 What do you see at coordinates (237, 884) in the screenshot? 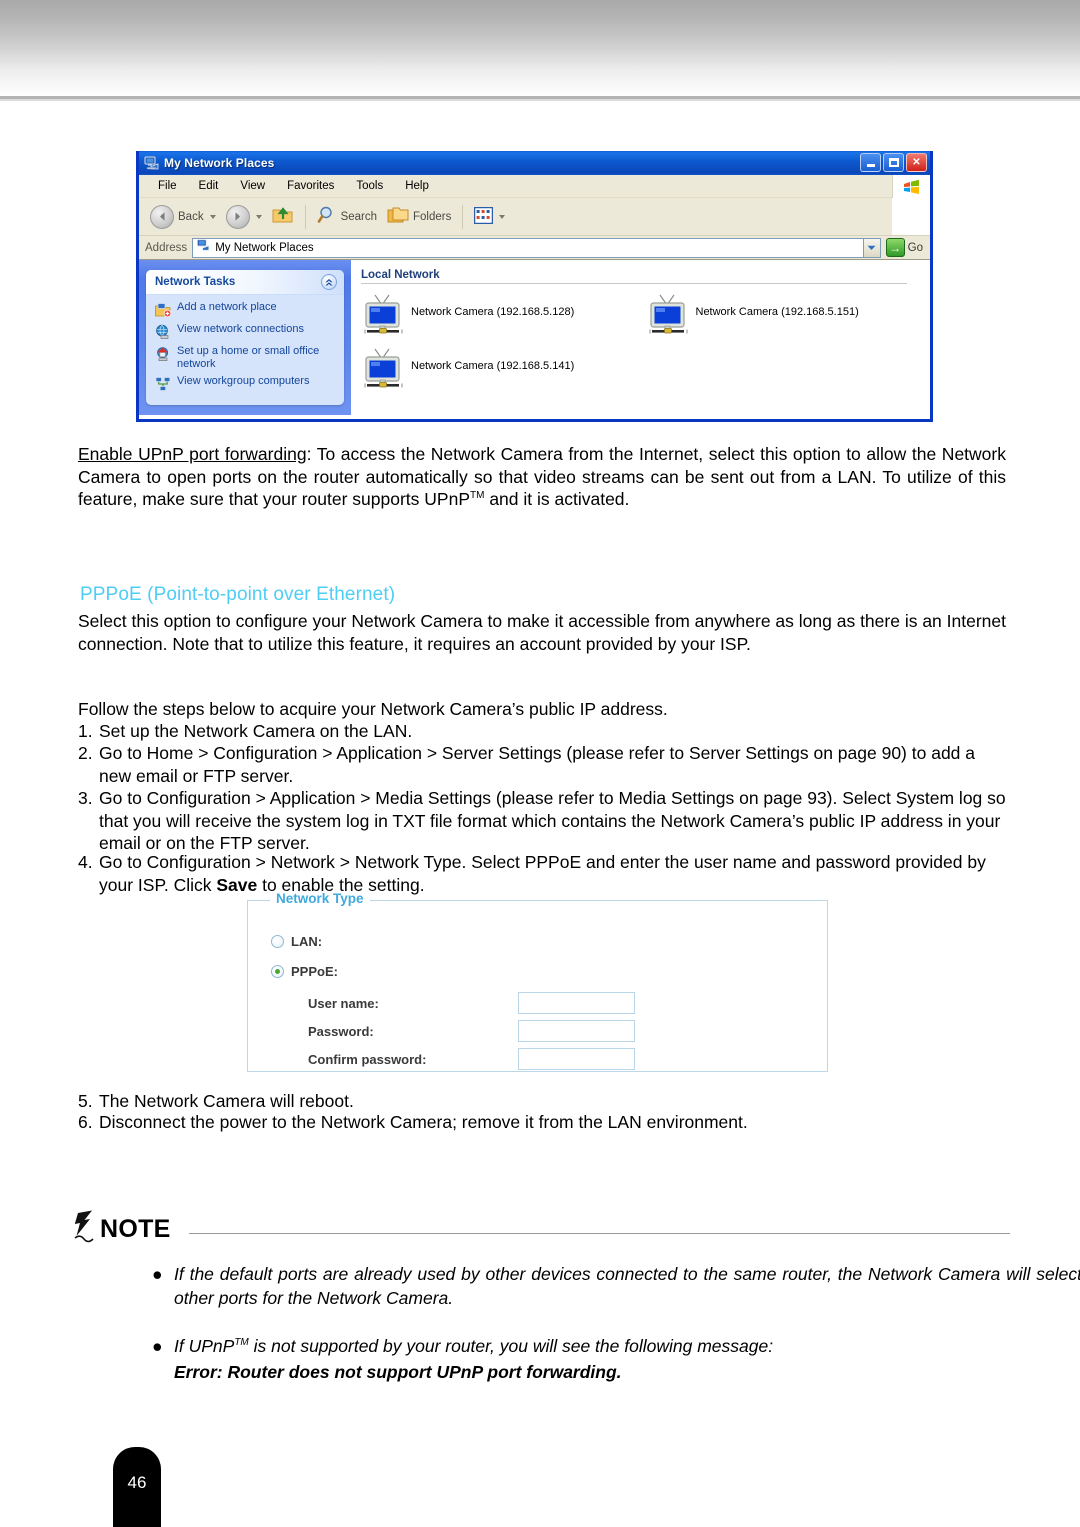
I see `save-keyword: Save` at bounding box center [237, 884].